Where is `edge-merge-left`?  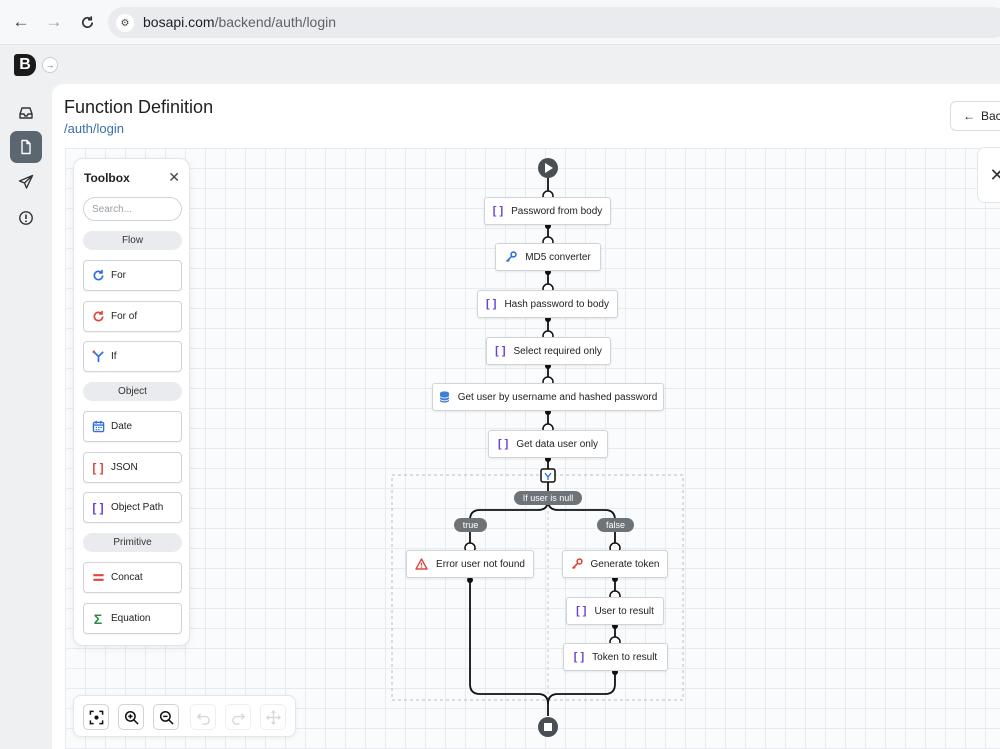
edge-merge-left is located at coordinates (509, 648).